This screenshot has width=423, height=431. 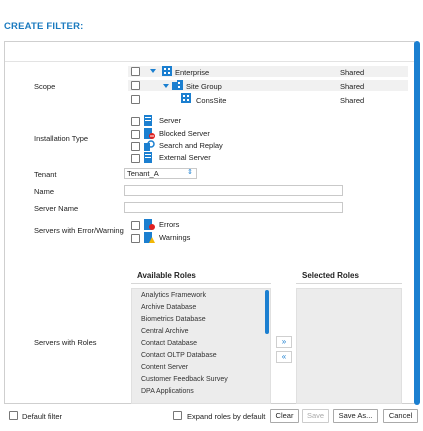 I want to click on errors-label: Errors, so click(x=169, y=224).